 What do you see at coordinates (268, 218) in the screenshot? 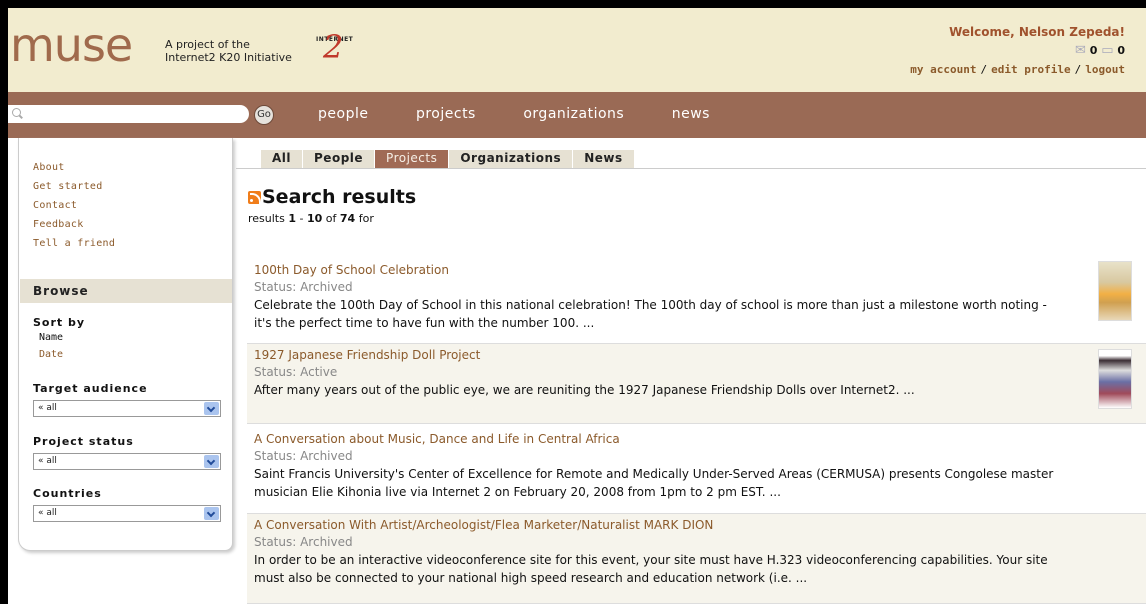
I see `results-prefix: results` at bounding box center [268, 218].